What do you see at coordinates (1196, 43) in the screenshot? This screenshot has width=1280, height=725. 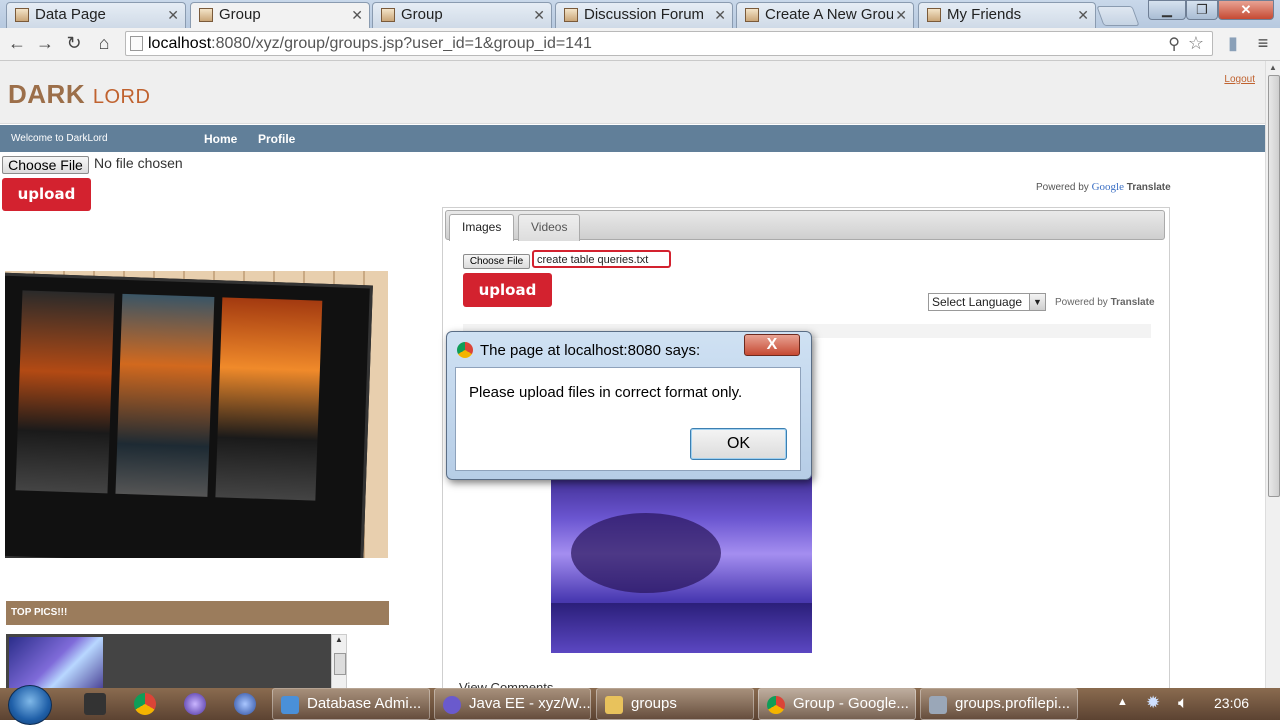 I see `bookmark-star-icon: ☆` at bounding box center [1196, 43].